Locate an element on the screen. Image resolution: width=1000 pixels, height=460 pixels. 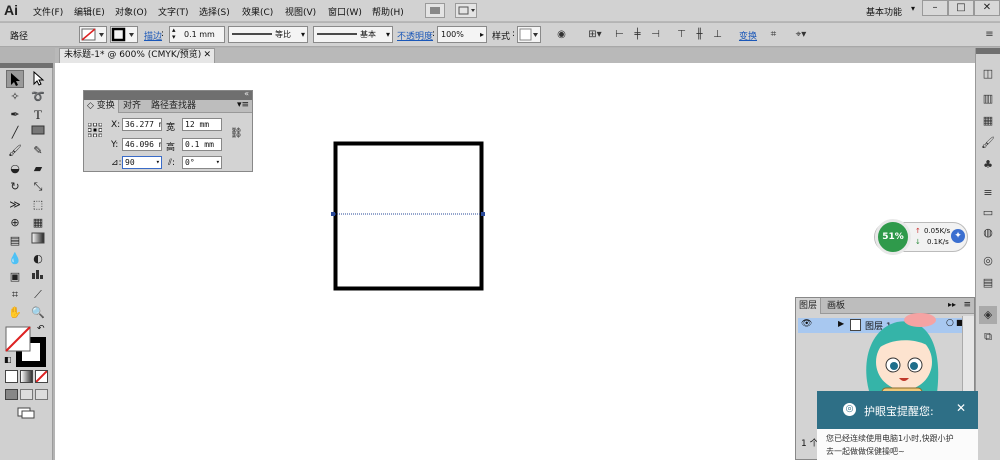
panel-options-icon: ⌖▾ is located at coordinates (801, 34).